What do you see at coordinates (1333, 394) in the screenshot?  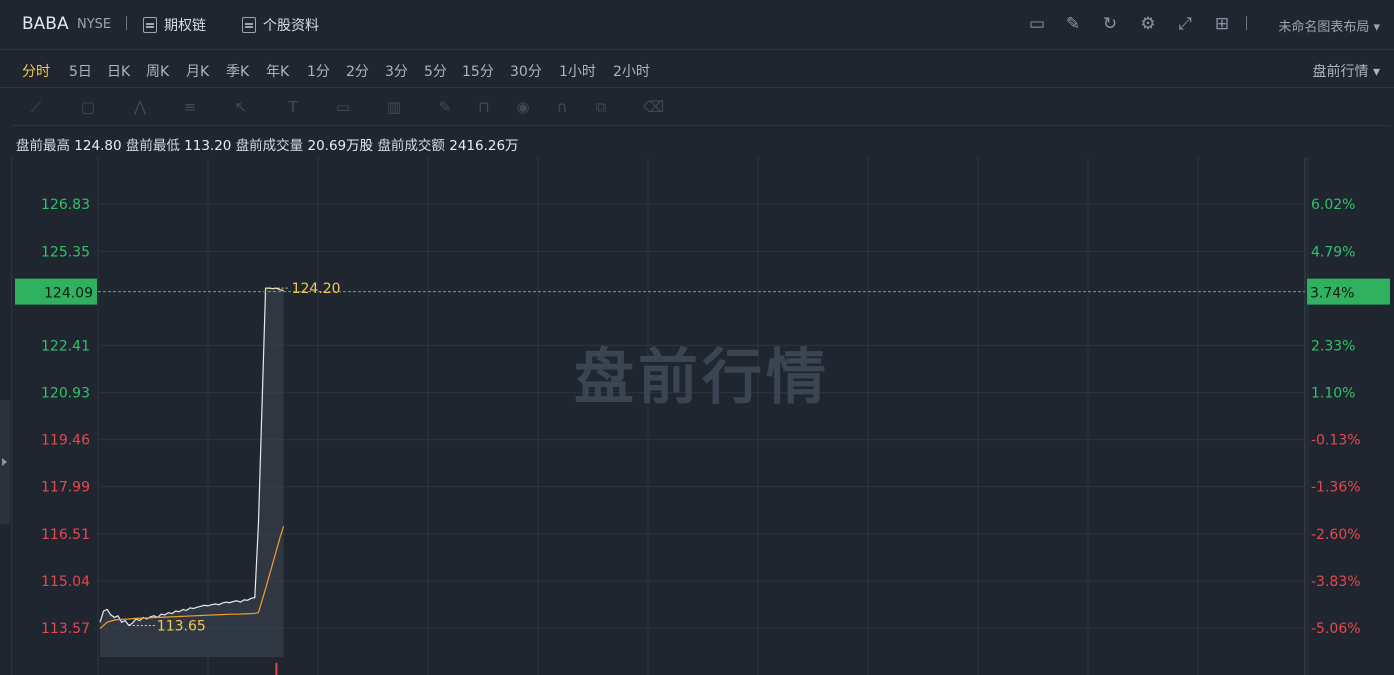 I see `y-tick-right: 1.10%` at bounding box center [1333, 394].